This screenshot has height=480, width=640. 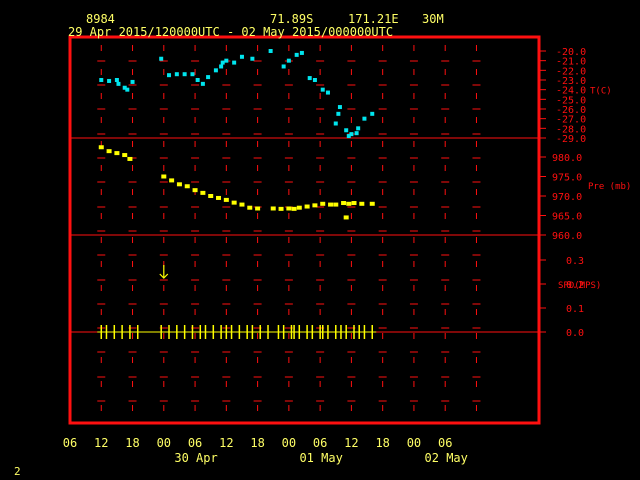 What do you see at coordinates (433, 19) in the screenshot?
I see `elevation: 30M` at bounding box center [433, 19].